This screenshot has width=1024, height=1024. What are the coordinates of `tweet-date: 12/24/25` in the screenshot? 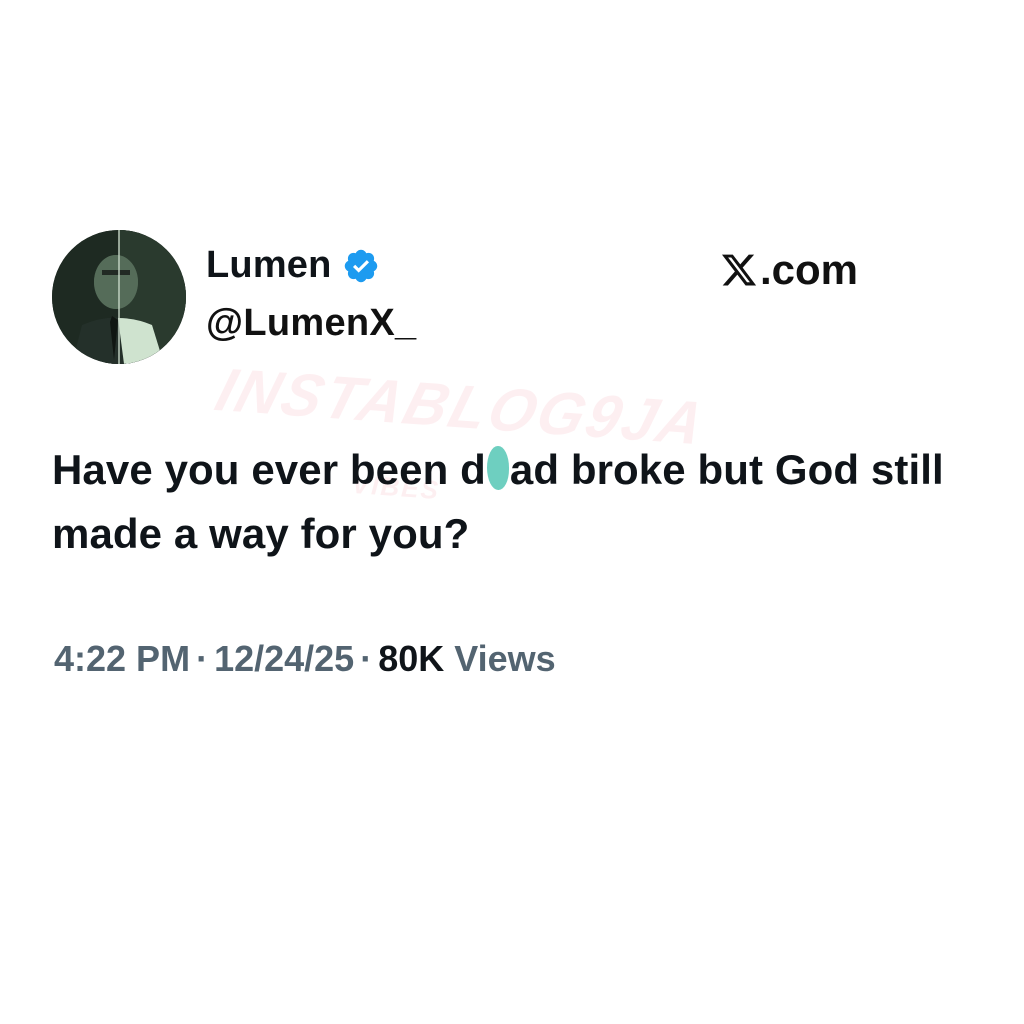 It's located at (284, 658).